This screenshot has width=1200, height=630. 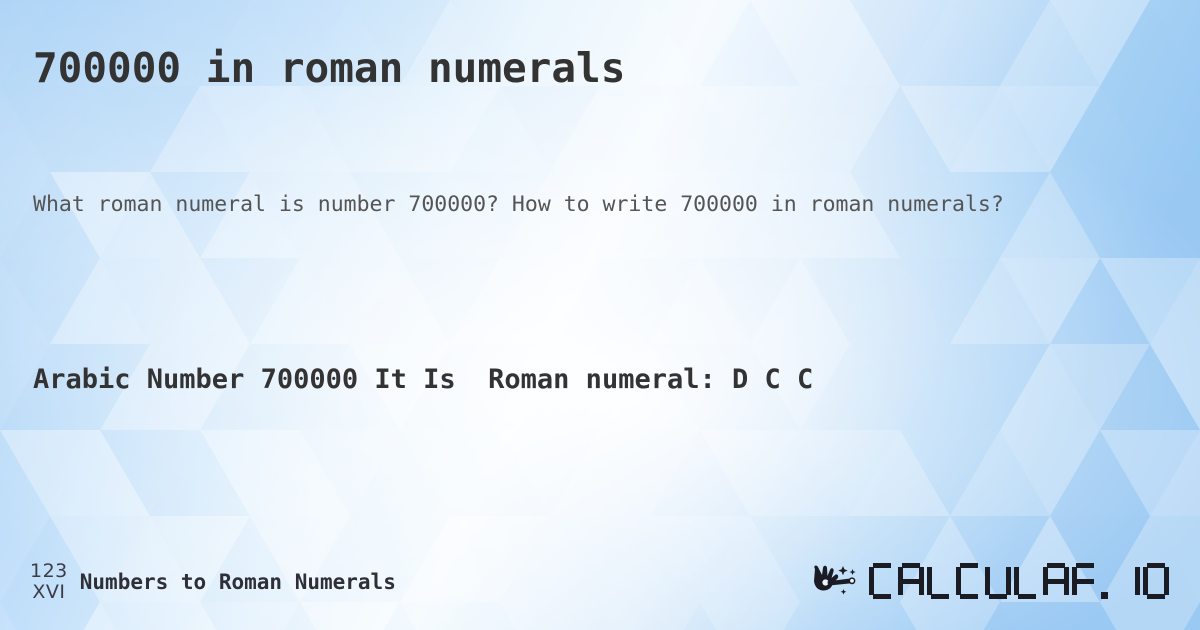 I want to click on numbers-to-roman-logo-icon: 123 XVI, so click(x=49, y=582).